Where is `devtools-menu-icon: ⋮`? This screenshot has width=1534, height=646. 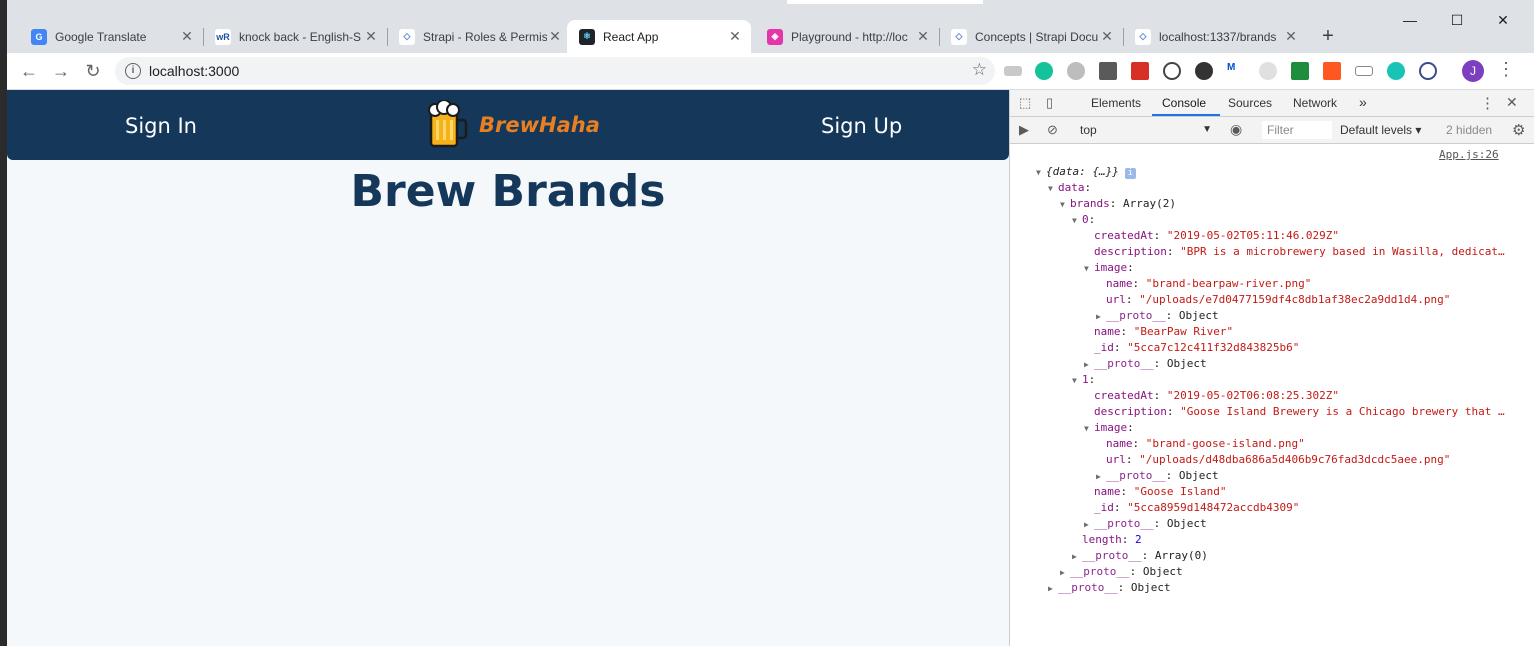
devtools-menu-icon: ⋮ is located at coordinates (1487, 103).